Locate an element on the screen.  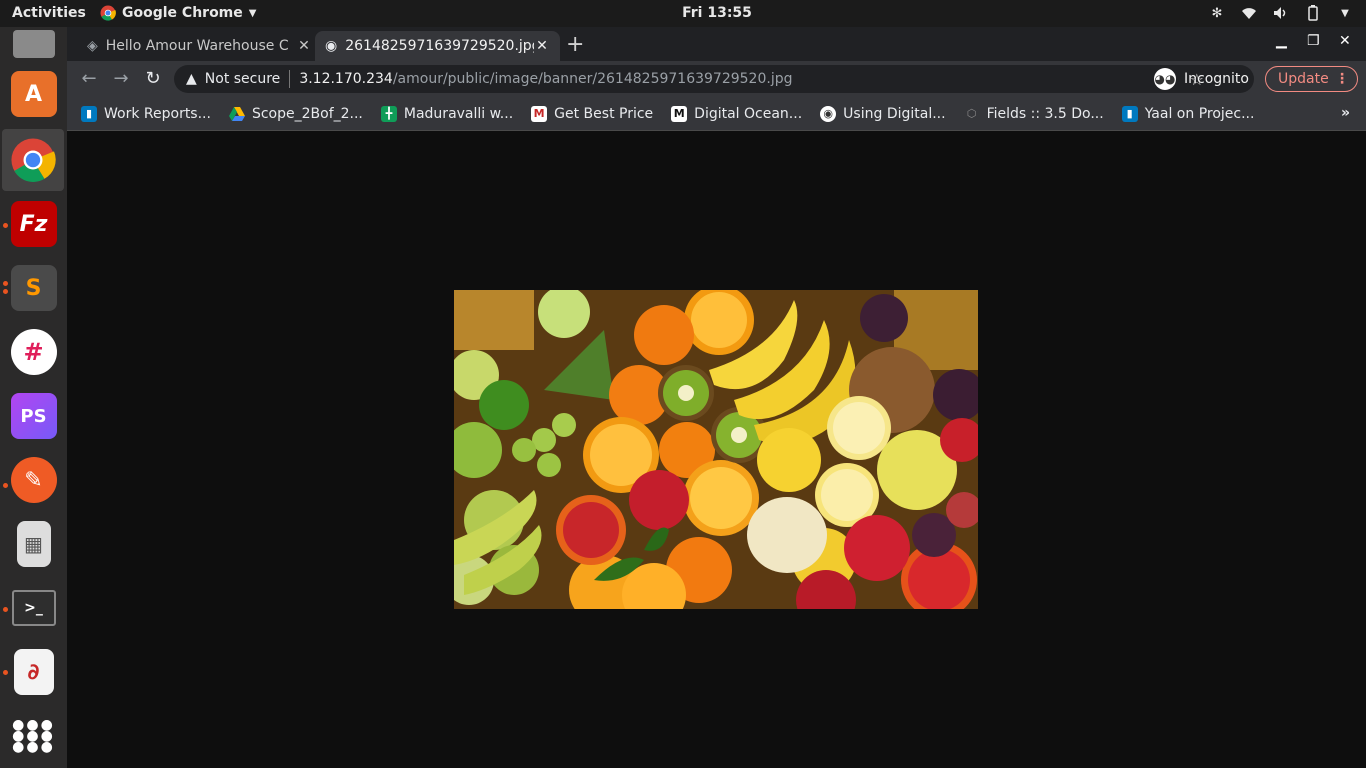
sheets-icon: ╋ is located at coordinates (388, 113).